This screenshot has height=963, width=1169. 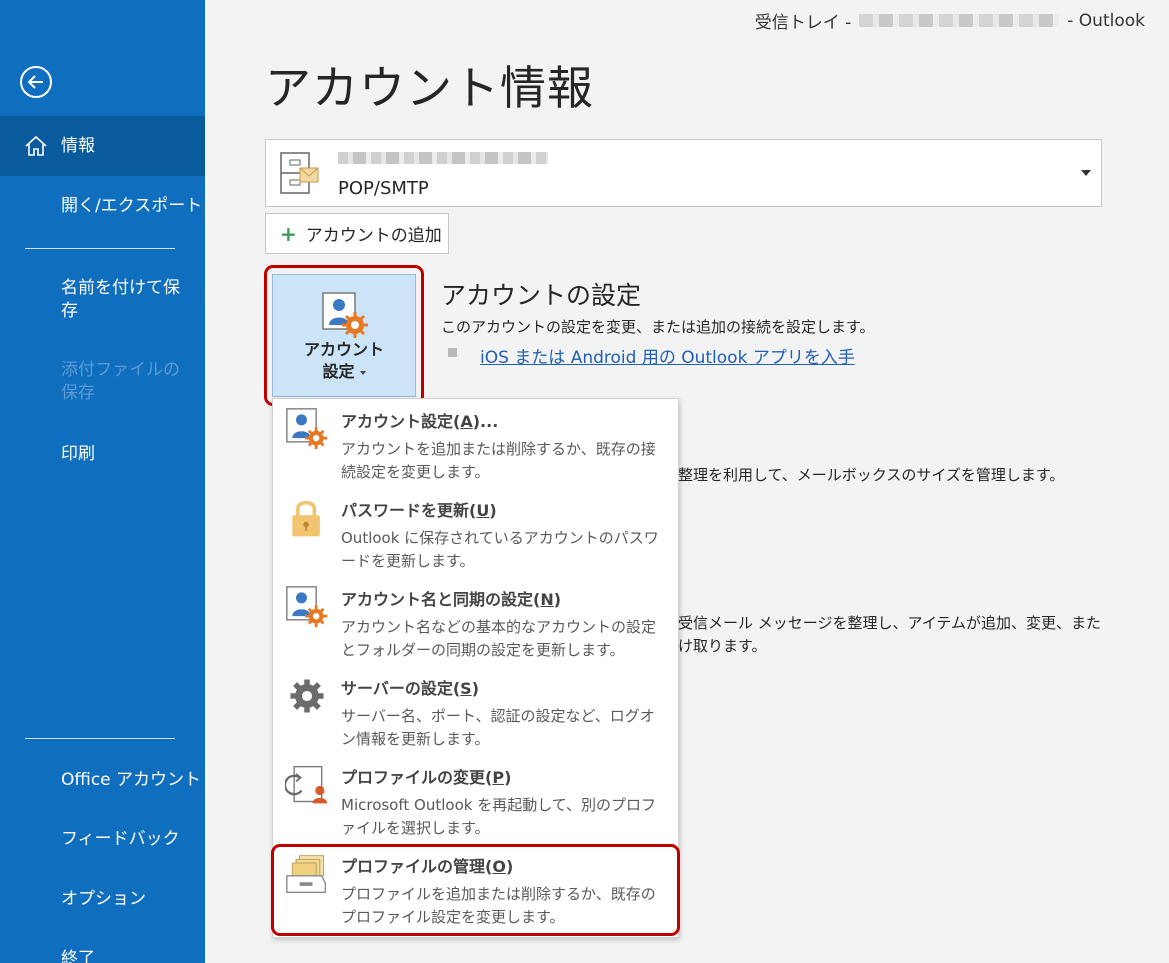 I want to click on rules-alerts-text-2: け取ります。, so click(x=722, y=646).